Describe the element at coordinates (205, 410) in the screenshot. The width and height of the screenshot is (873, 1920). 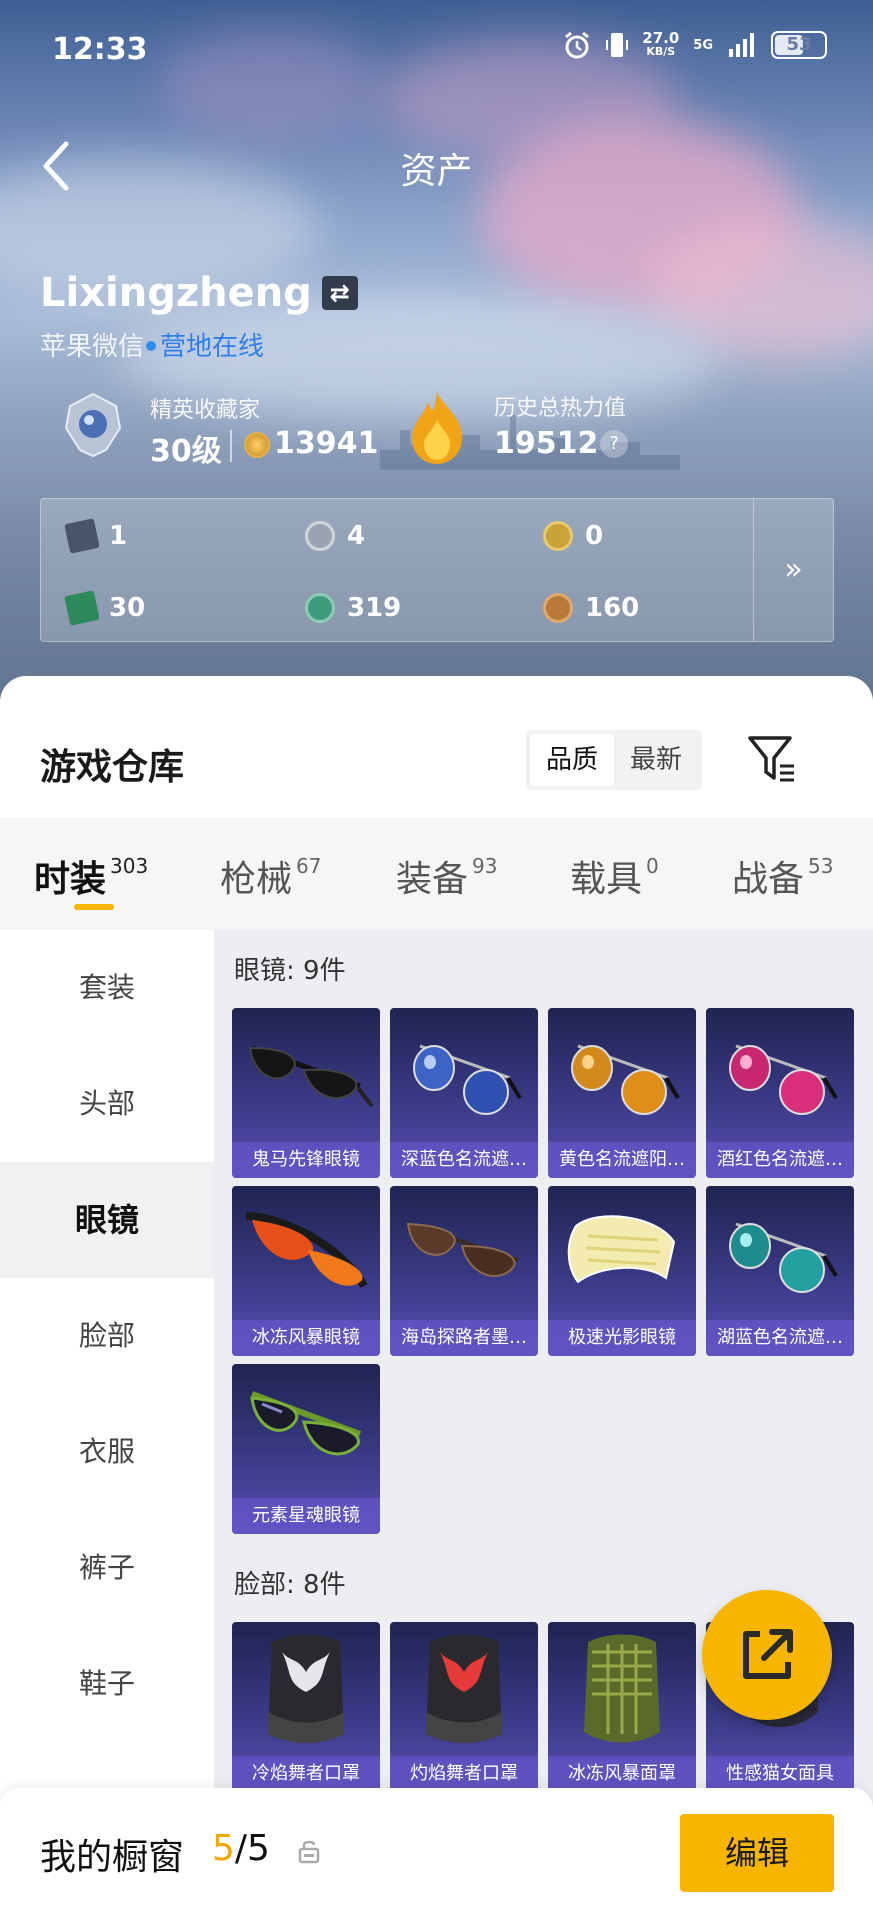
I see `rank-title: 精英收藏家` at that location.